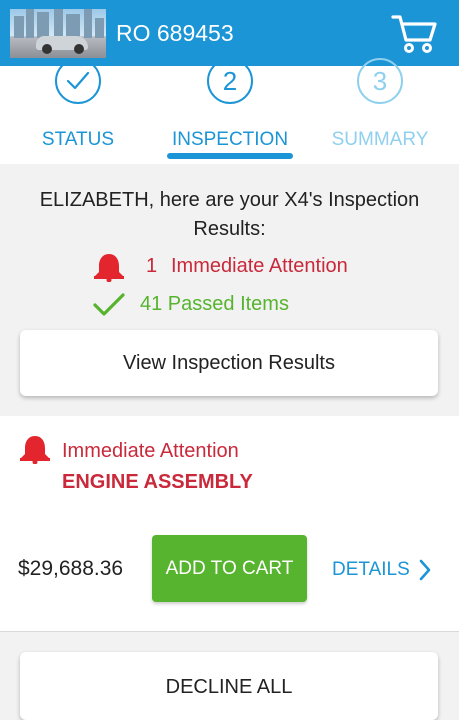 The width and height of the screenshot is (459, 720). What do you see at coordinates (157, 482) in the screenshot?
I see `item-name: ENGINE ASSEMBLY` at bounding box center [157, 482].